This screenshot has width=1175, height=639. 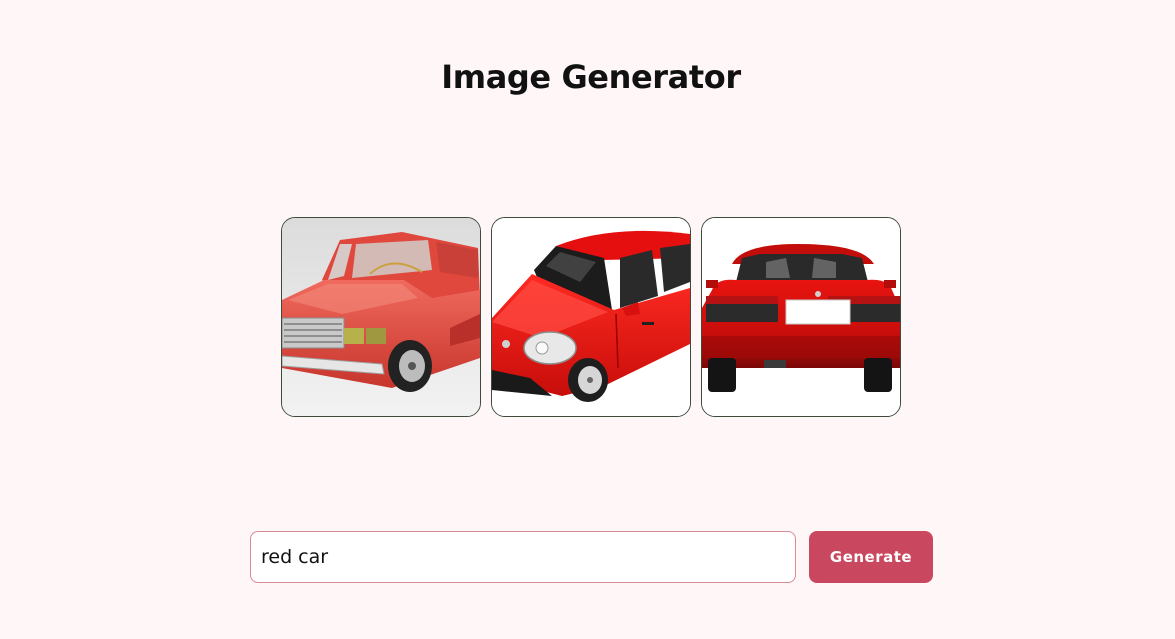 I want to click on red-hatchback-image, so click(x=591, y=317).